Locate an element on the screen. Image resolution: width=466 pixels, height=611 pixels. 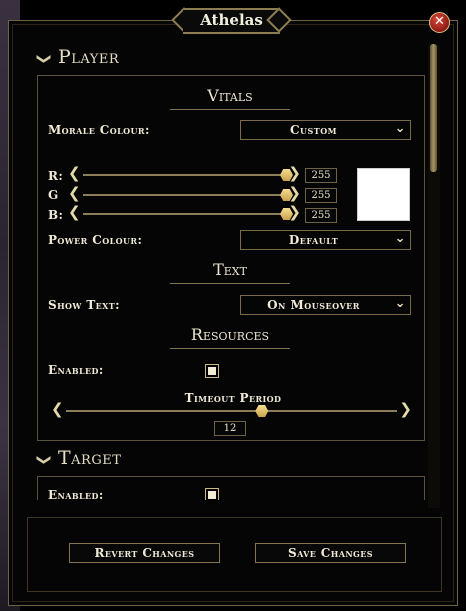
text-title: Text is located at coordinates (230, 269).